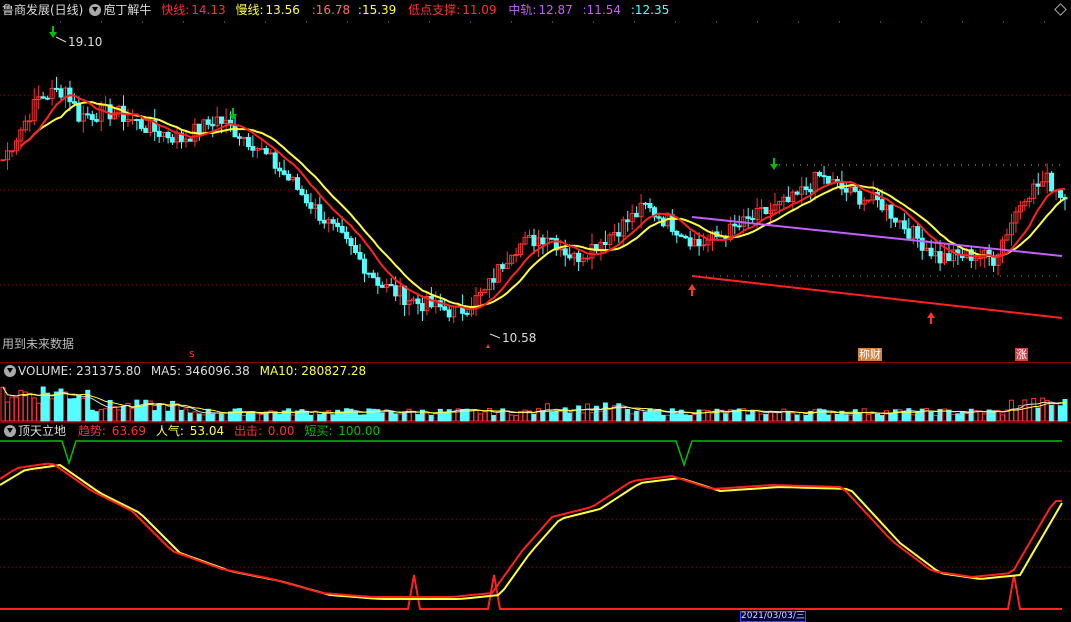 The height and width of the screenshot is (622, 1071). Describe the element at coordinates (10, 431) in the screenshot. I see `indicator-dropdown-icon` at that location.